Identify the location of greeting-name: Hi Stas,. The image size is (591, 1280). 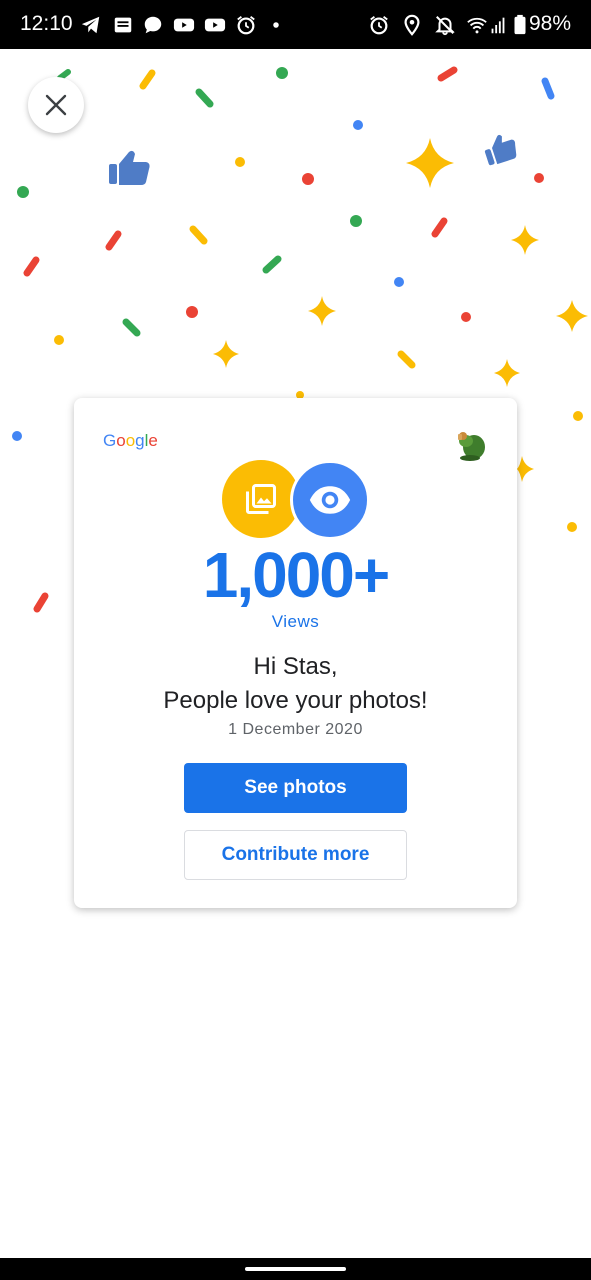
(295, 666).